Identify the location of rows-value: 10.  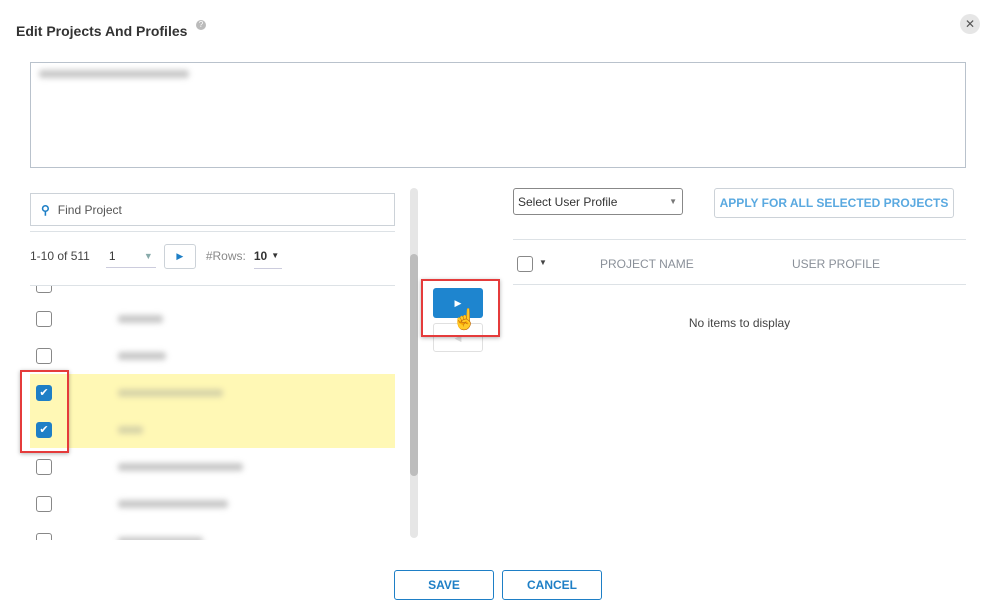
(260, 255).